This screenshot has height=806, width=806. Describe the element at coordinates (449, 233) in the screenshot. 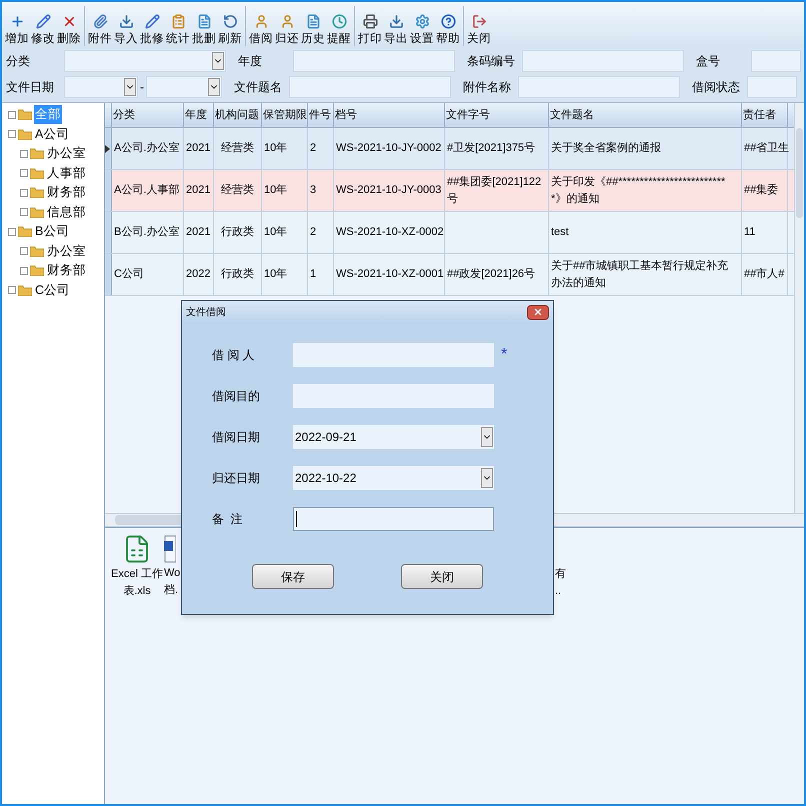

I see `table-row: B公司.办公室 2021 行政类 10年 2 WS-2021-10-XZ-0002 test 11` at that location.